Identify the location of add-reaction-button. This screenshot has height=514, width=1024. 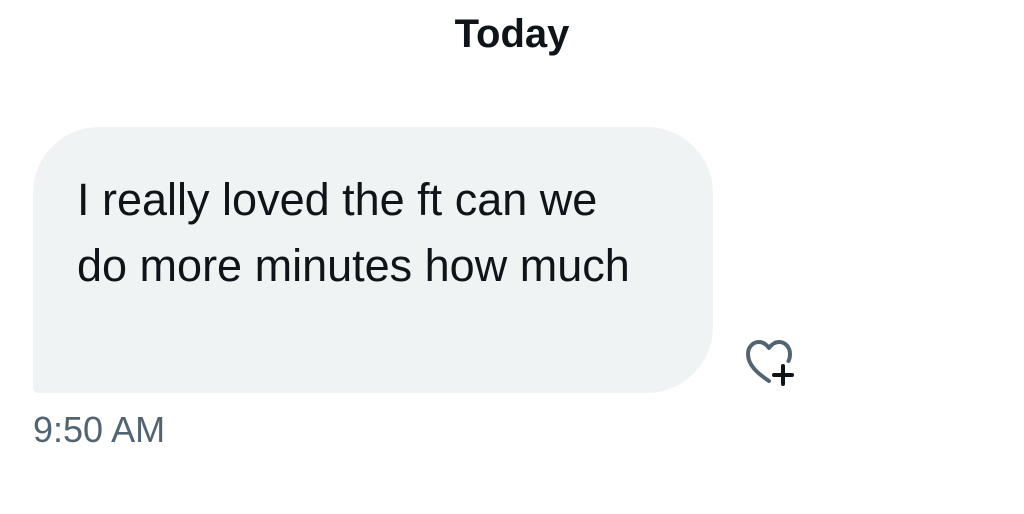
(769, 362).